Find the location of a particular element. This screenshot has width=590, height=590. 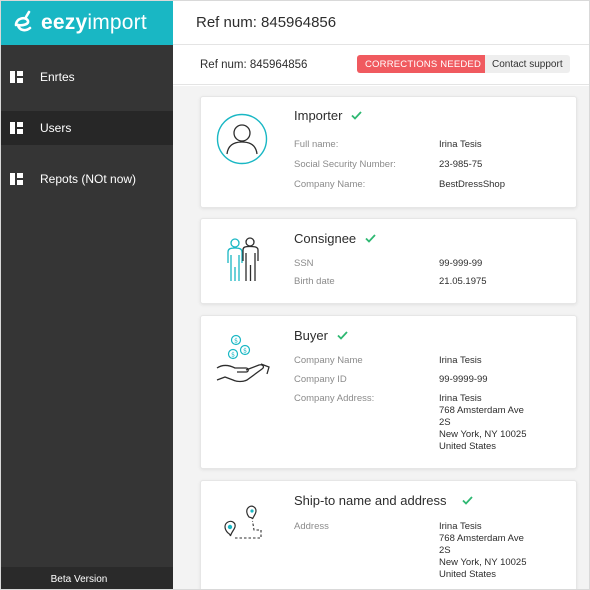

sidebar-item-label: Repots (NOt now) is located at coordinates (88, 179).